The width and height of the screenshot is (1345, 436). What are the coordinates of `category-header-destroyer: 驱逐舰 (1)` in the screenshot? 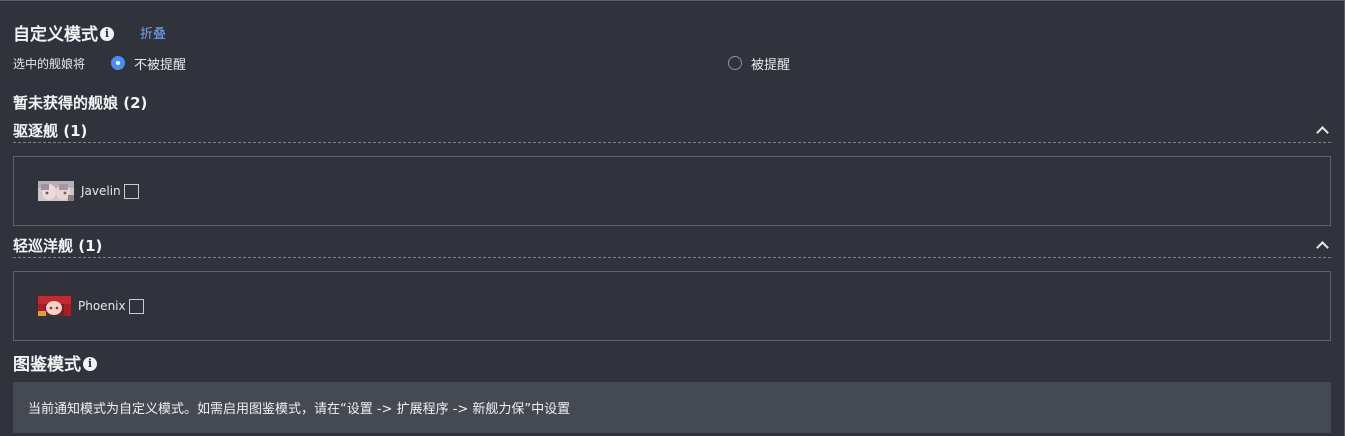 It's located at (672, 130).